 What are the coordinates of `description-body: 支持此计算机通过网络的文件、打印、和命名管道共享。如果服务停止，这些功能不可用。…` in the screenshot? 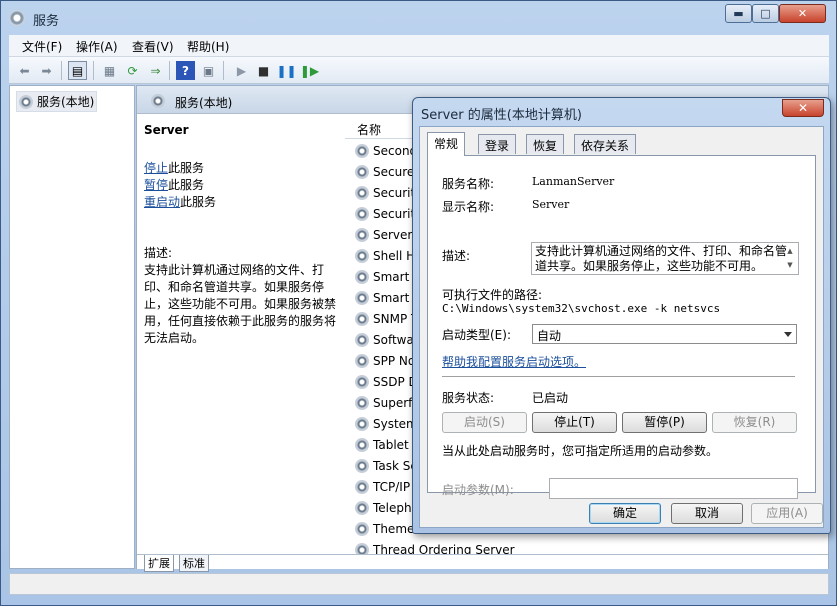 It's located at (240, 304).